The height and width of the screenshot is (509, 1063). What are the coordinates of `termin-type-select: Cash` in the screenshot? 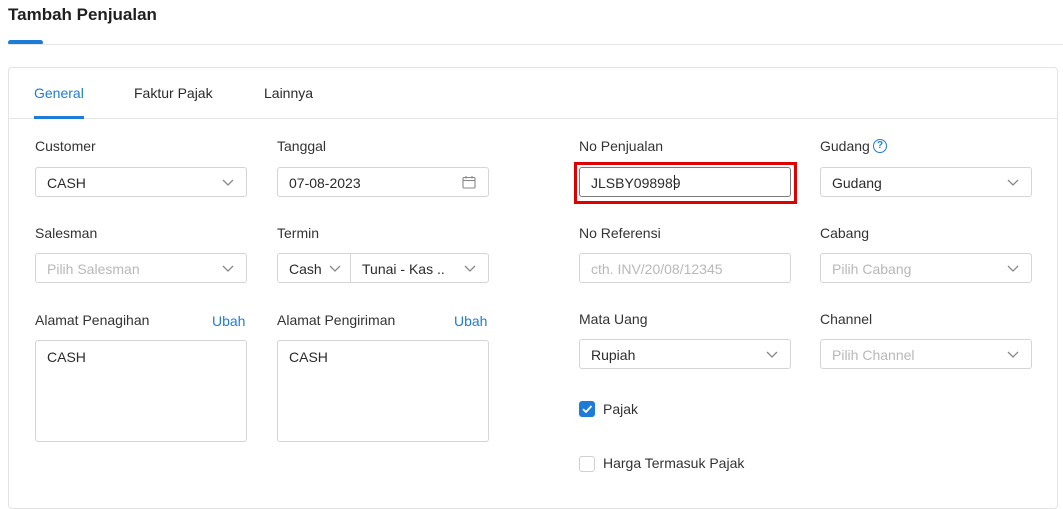 It's located at (314, 268).